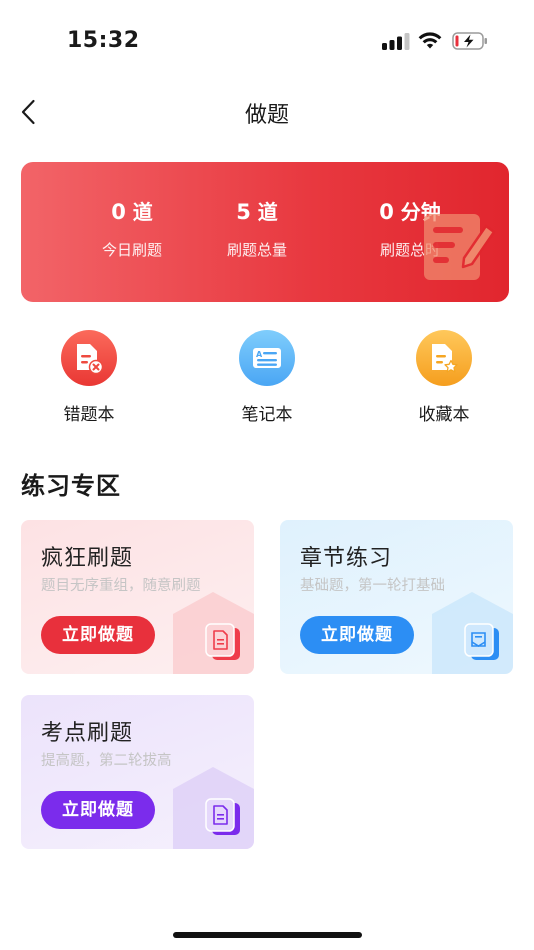 Image resolution: width=534 pixels, height=950 pixels. What do you see at coordinates (87, 558) in the screenshot?
I see `practice-card-title: 疯狂刷题` at bounding box center [87, 558].